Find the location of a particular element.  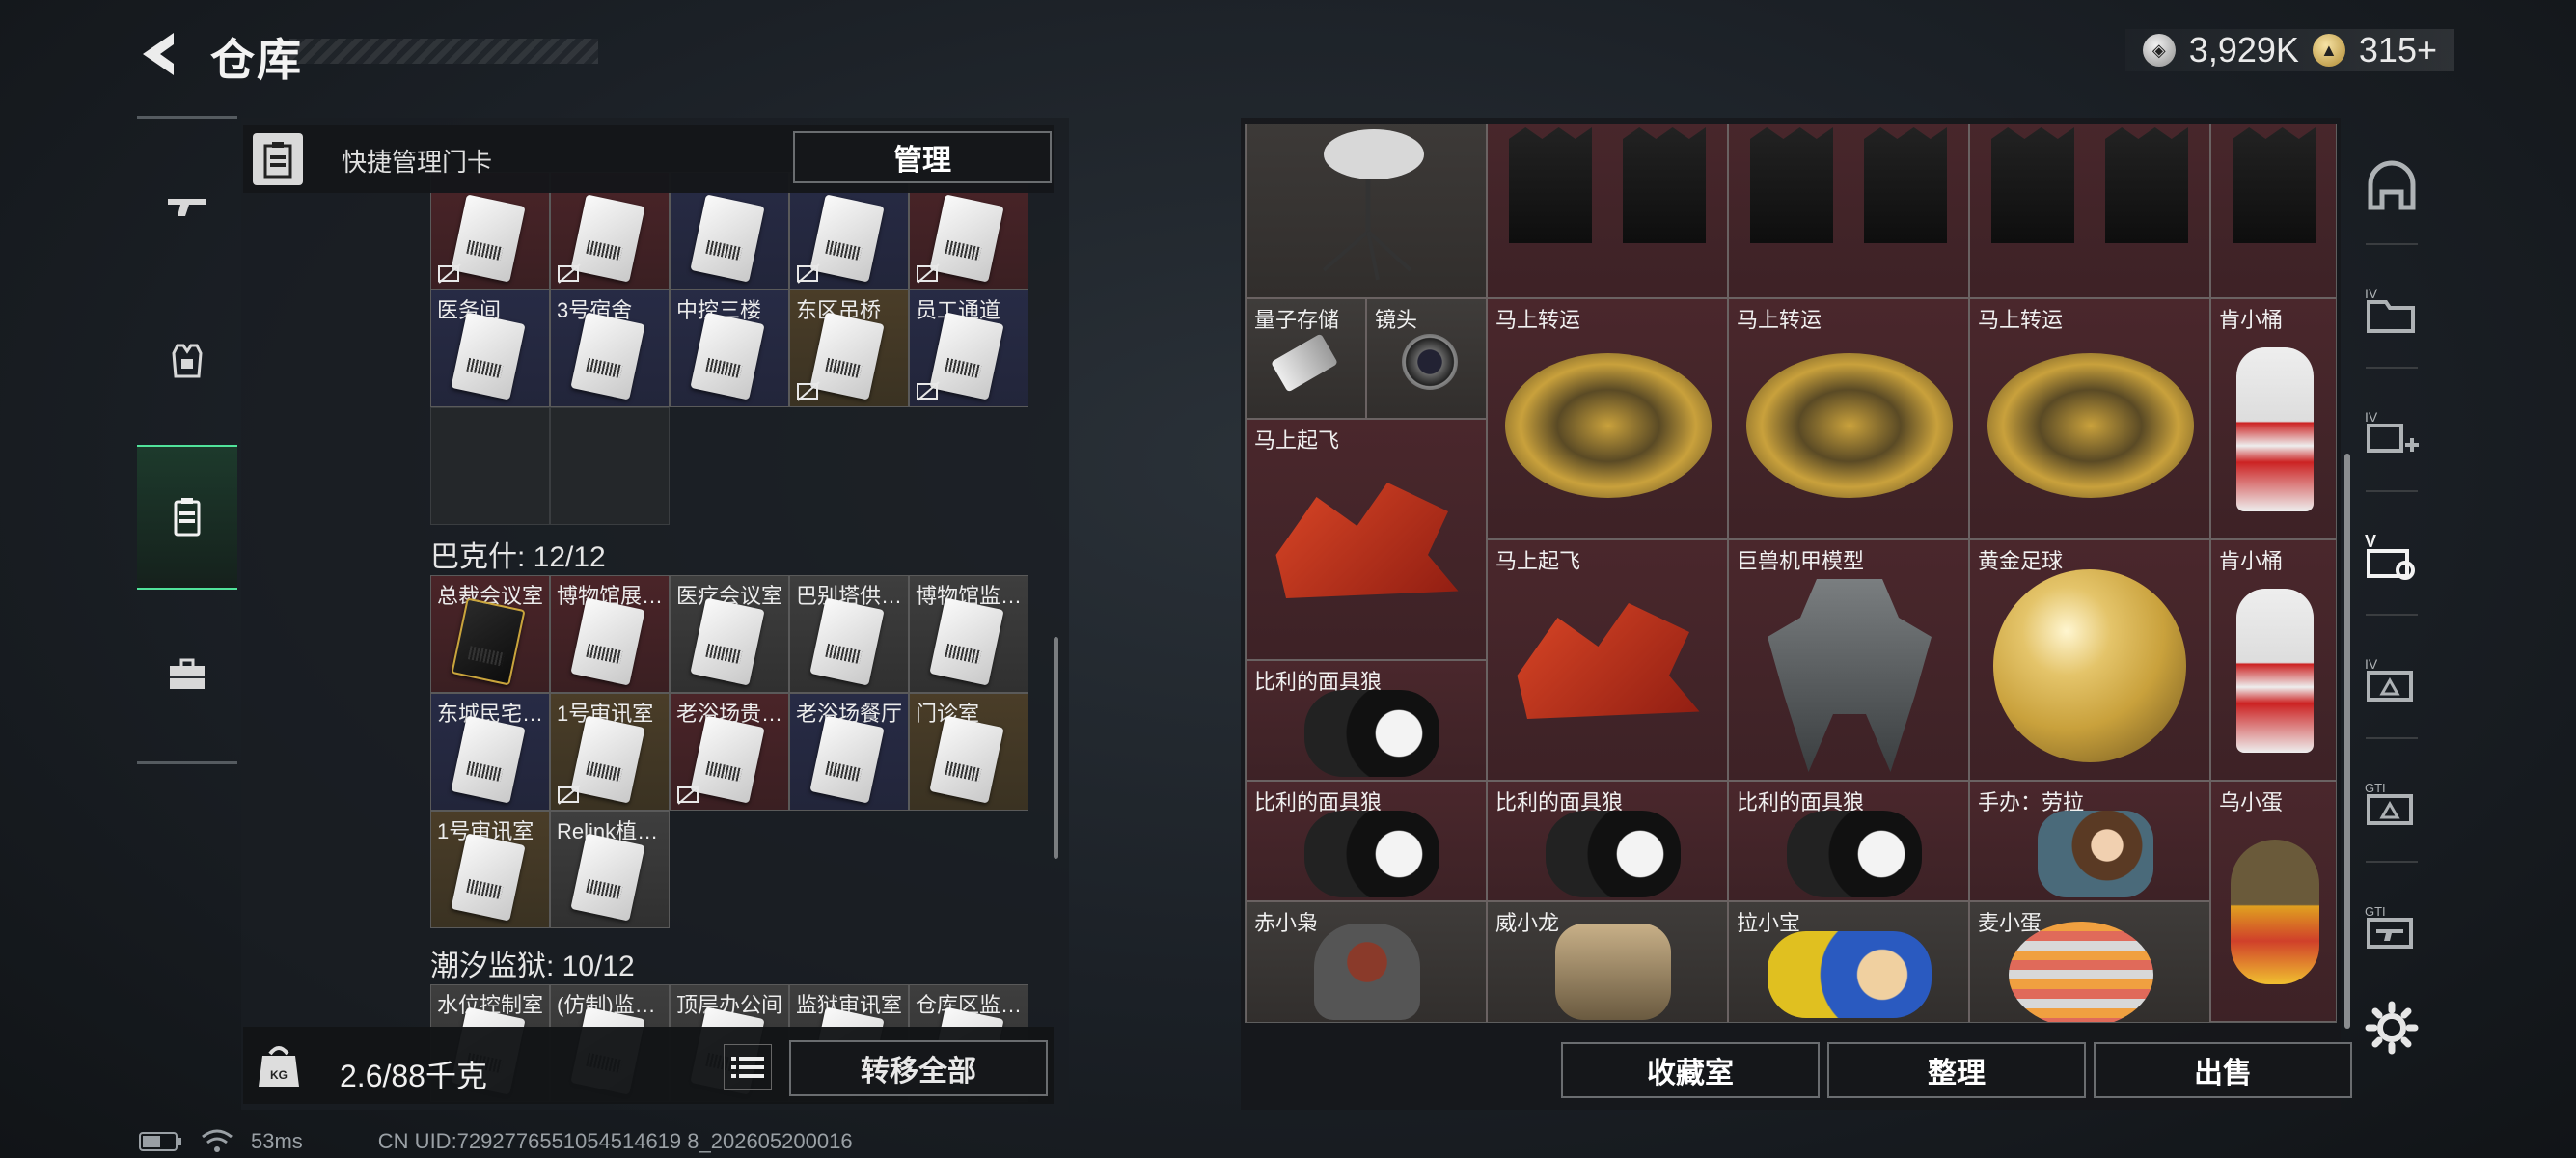

v-key-icon: V is located at coordinates (2390, 556).